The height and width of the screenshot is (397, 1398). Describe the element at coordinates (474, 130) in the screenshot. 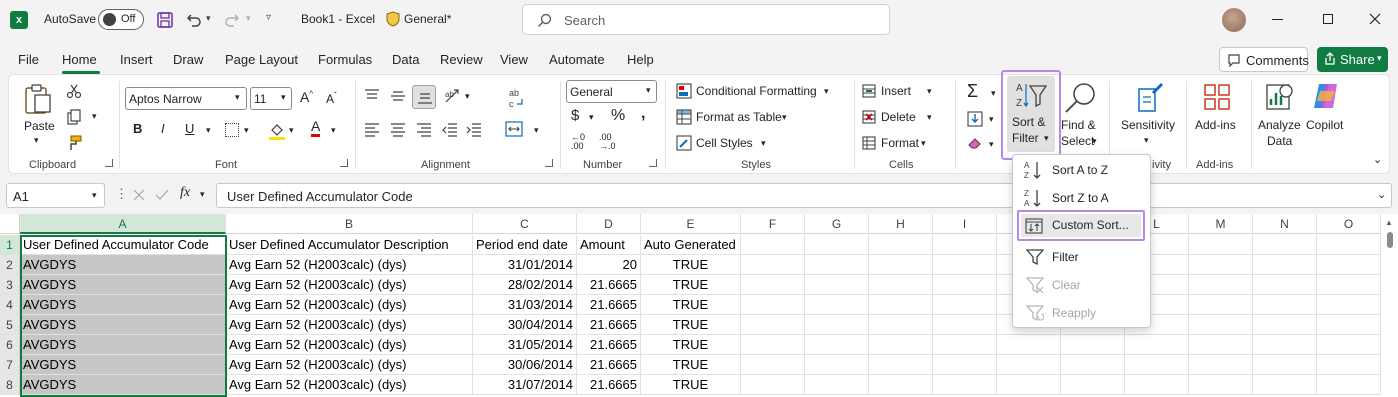

I see `increase-indent-icon` at that location.